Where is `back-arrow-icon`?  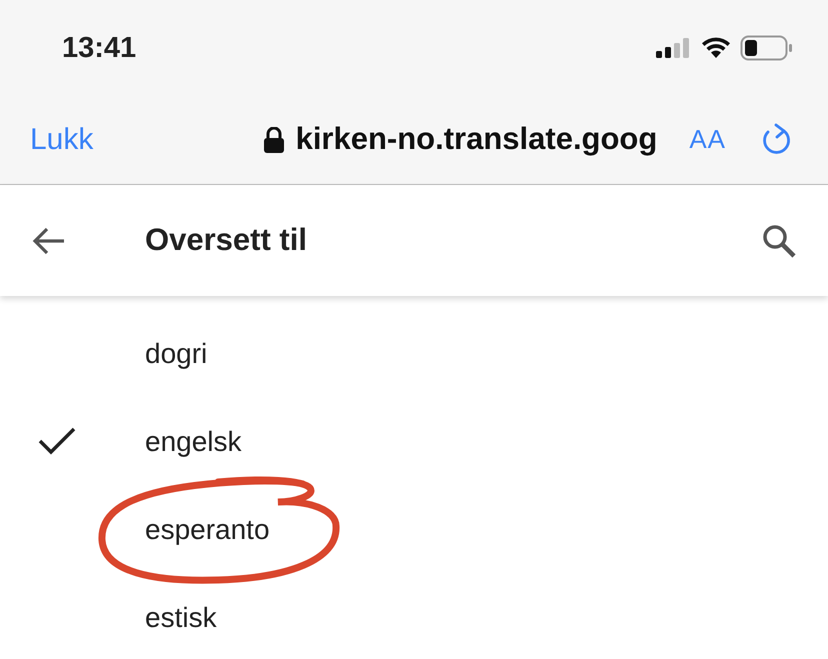
back-arrow-icon is located at coordinates (49, 241).